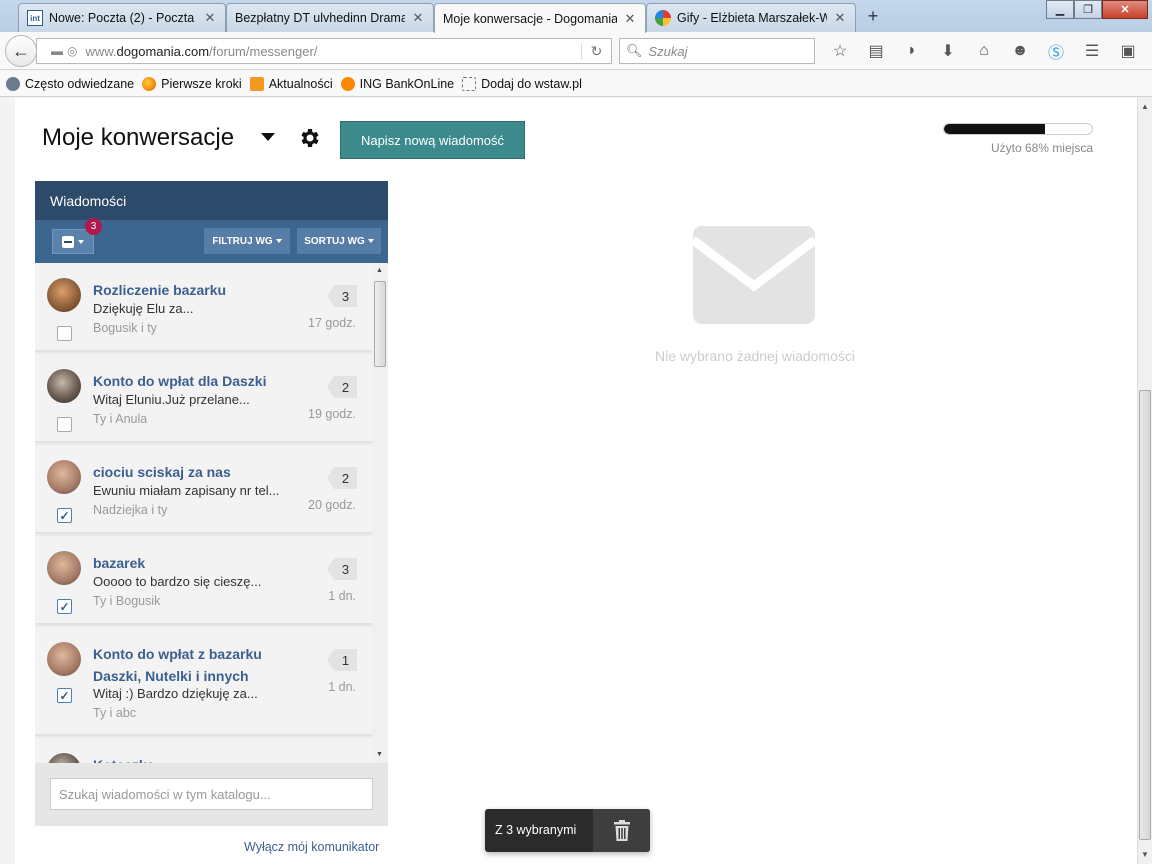 The width and height of the screenshot is (1152, 864). What do you see at coordinates (201, 83) in the screenshot?
I see `bookmark-label: Pierwsze kroki` at bounding box center [201, 83].